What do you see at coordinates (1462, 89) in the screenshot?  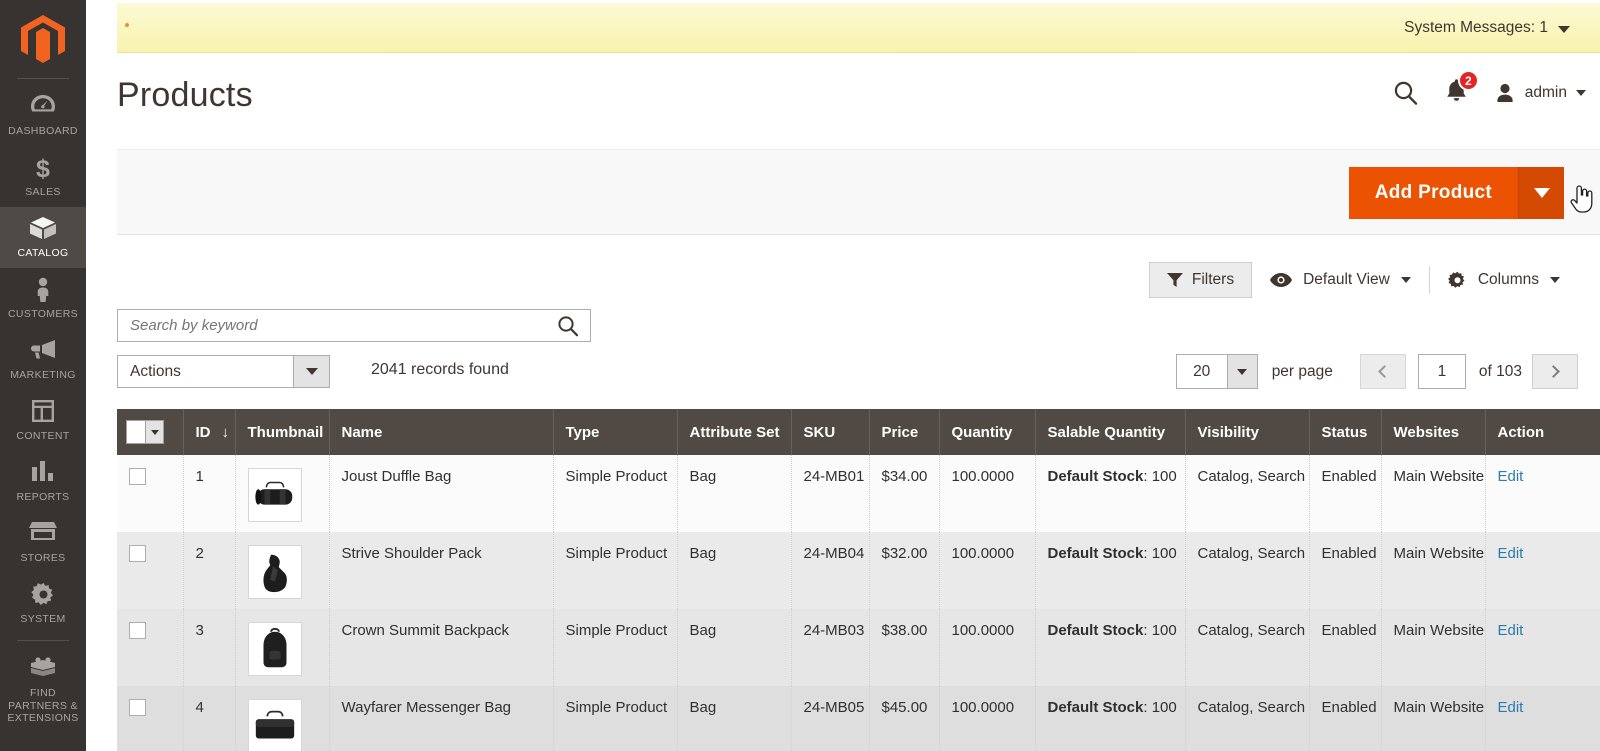 I see `notifications-button: 2` at bounding box center [1462, 89].